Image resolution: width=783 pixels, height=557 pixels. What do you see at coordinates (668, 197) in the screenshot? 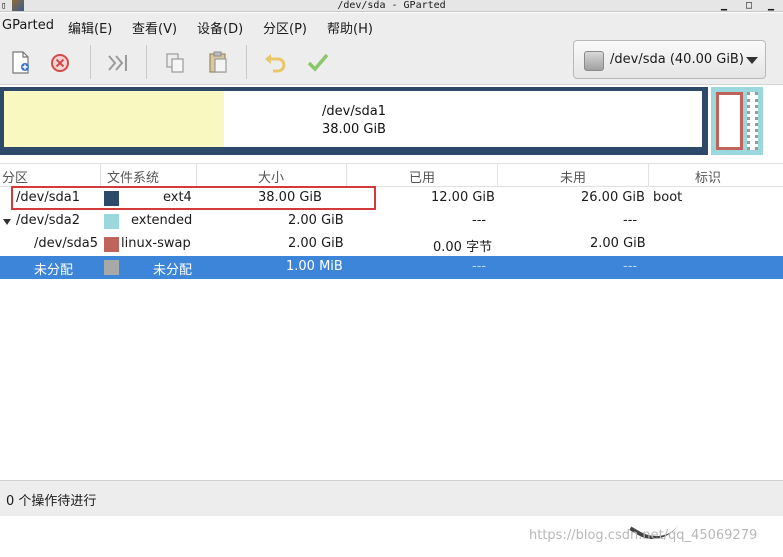
I see `row-flags: boot` at bounding box center [668, 197].